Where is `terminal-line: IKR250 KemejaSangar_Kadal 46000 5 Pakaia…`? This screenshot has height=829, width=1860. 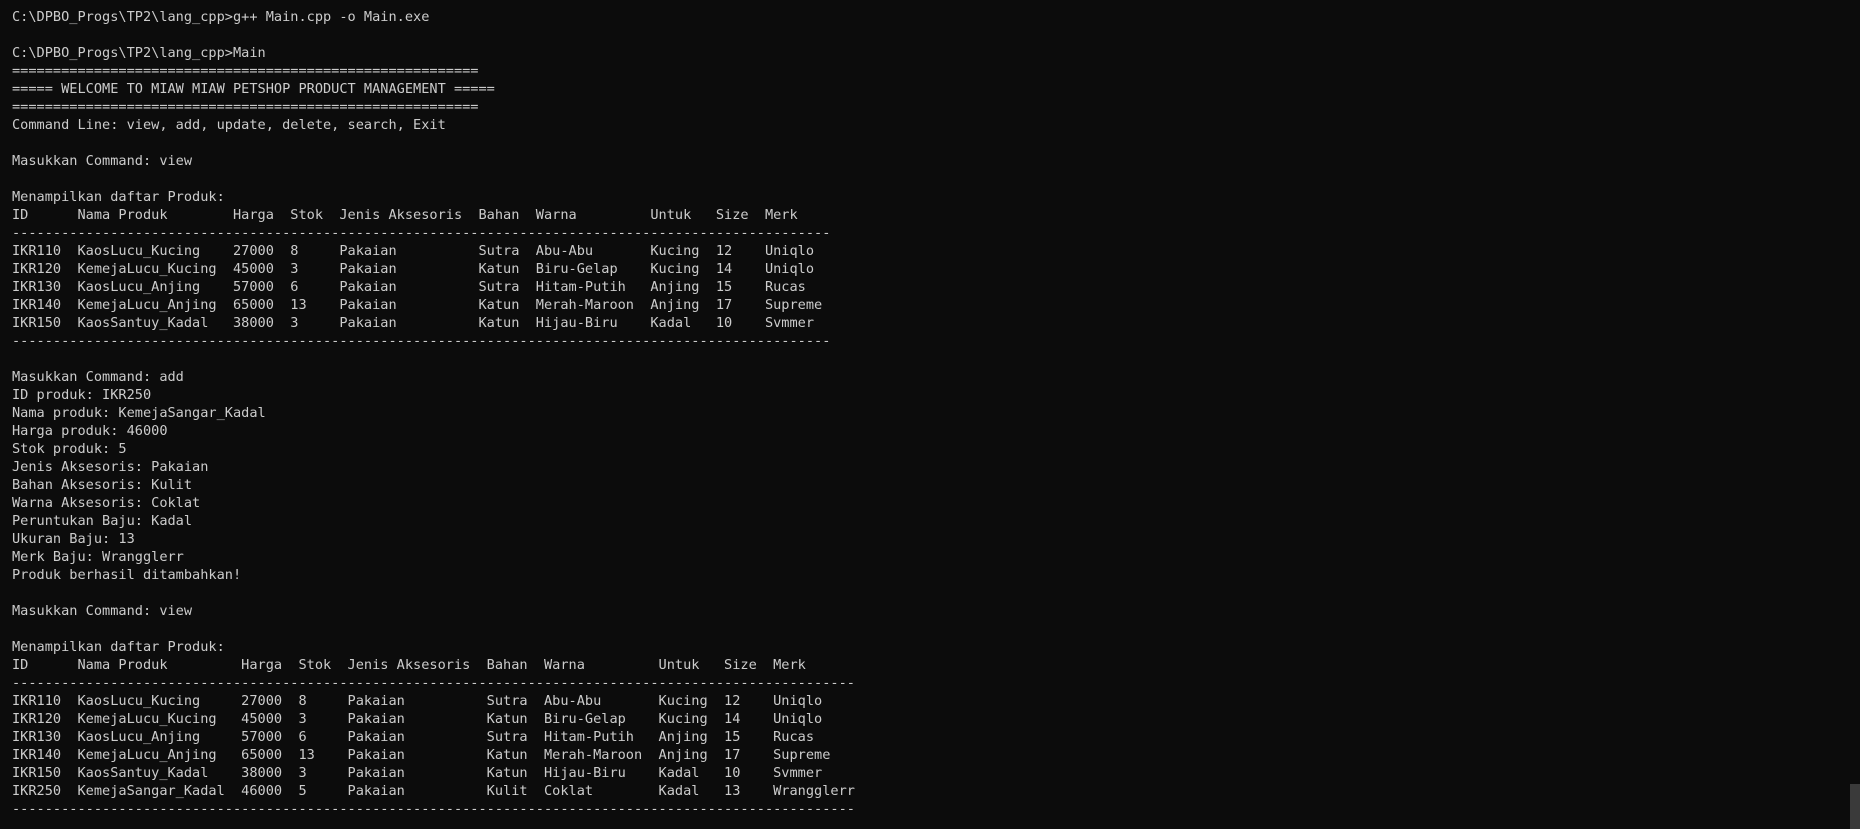
terminal-line: IKR250 KemejaSangar_Kadal 46000 5 Pakaia… is located at coordinates (433, 791).